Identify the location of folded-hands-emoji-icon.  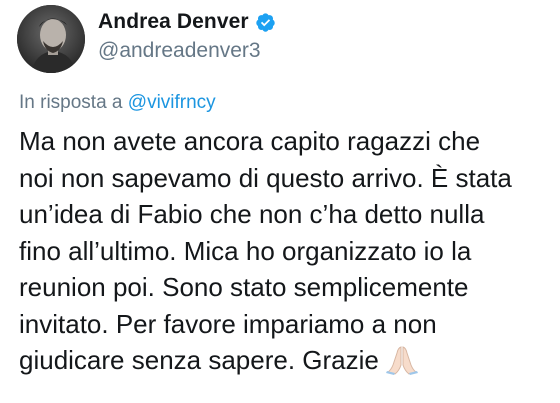
(402, 360).